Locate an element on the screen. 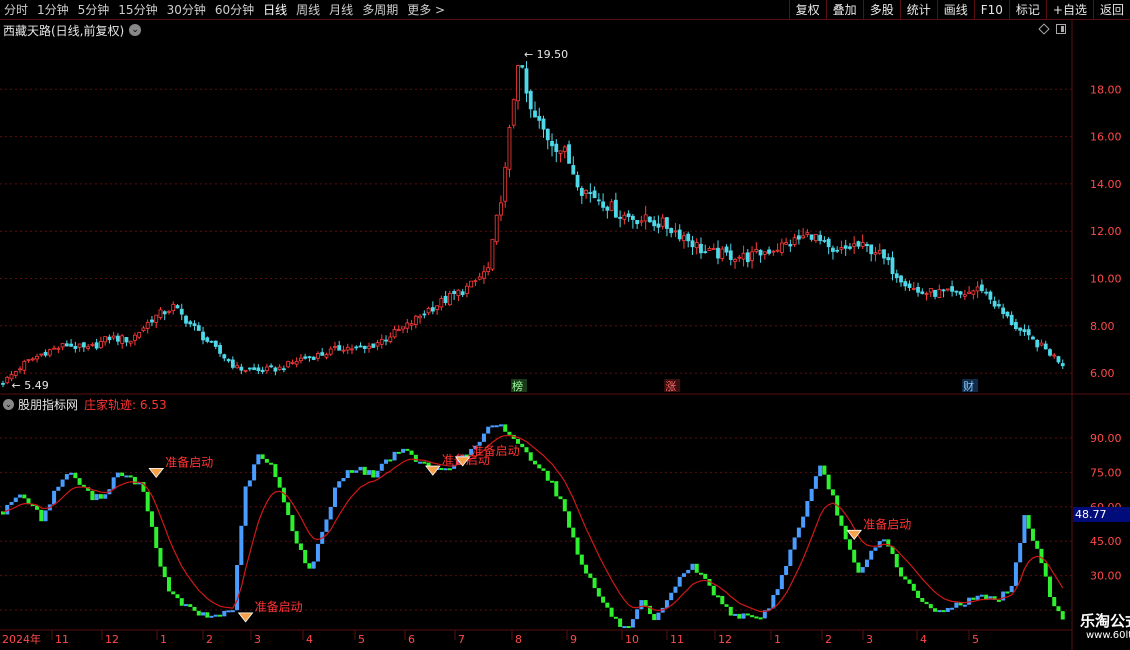 The image size is (1130, 650). toolbar-button: 叠加 is located at coordinates (844, 10).